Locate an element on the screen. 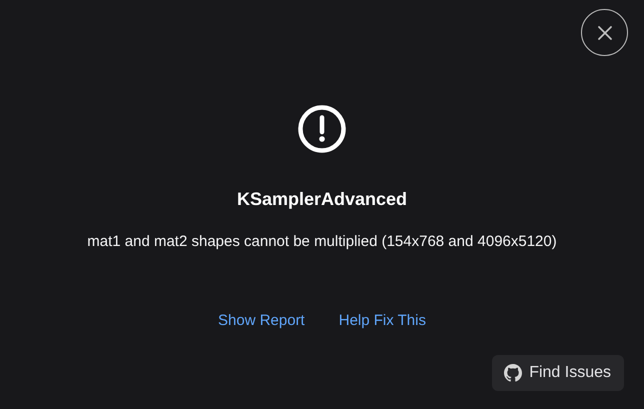 The width and height of the screenshot is (644, 409). find-issues-button: Find Issues is located at coordinates (558, 373).